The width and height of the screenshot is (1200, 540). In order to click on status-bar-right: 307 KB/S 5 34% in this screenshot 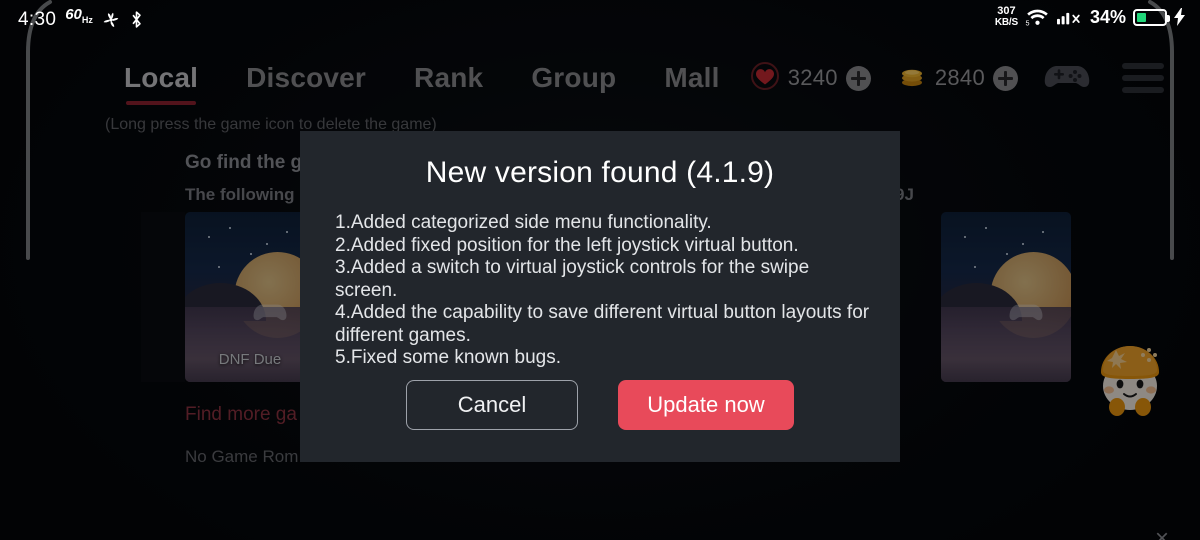, I will do `click(1090, 17)`.